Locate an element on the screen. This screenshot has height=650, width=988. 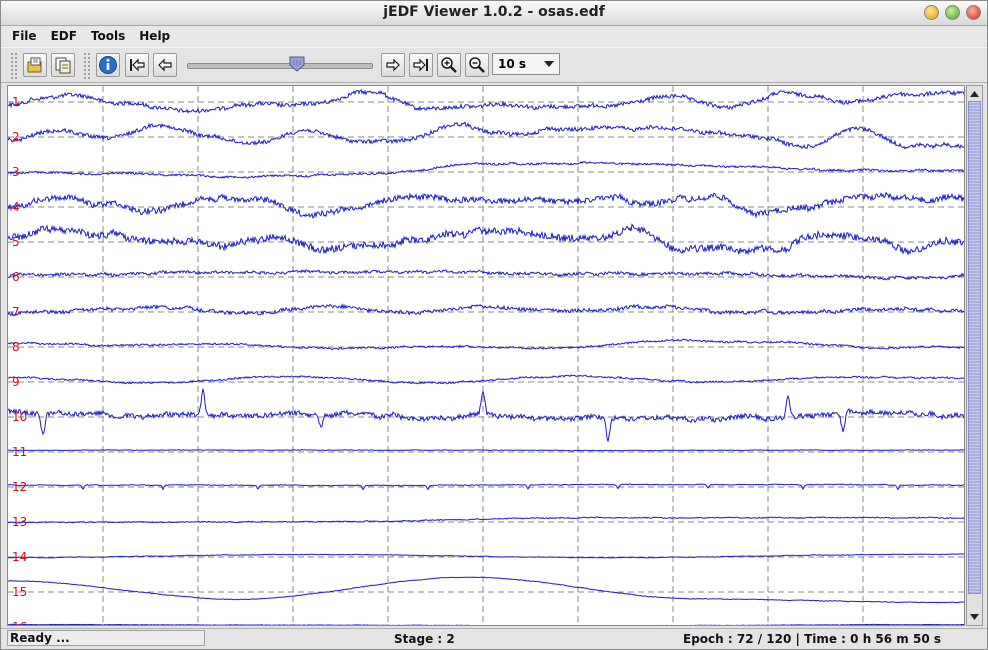
channel-label: 11 is located at coordinates (19, 452).